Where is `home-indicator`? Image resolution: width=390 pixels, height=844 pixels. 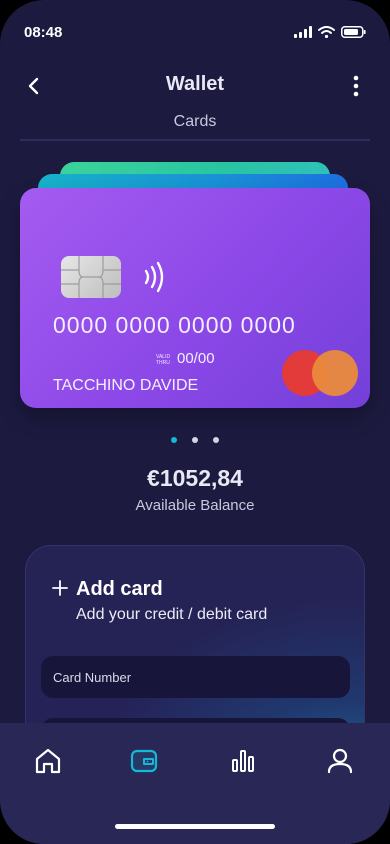
home-indicator is located at coordinates (195, 826).